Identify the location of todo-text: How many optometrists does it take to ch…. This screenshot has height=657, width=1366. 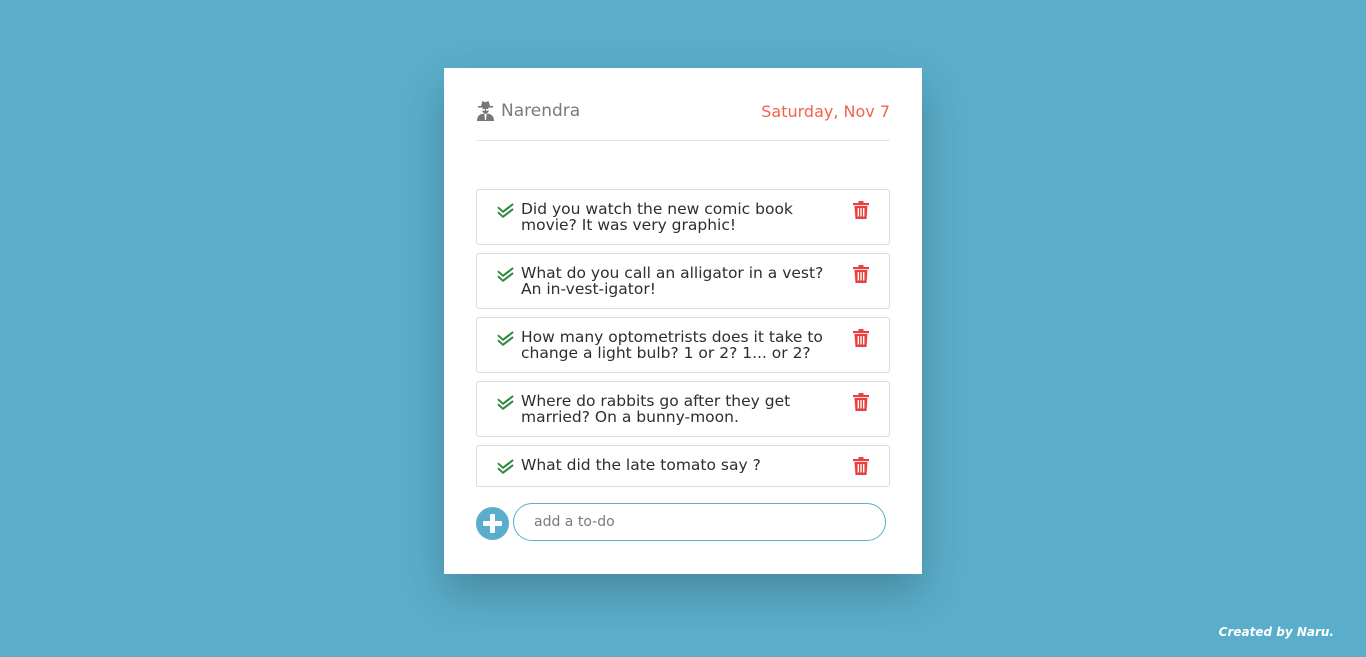
(672, 345).